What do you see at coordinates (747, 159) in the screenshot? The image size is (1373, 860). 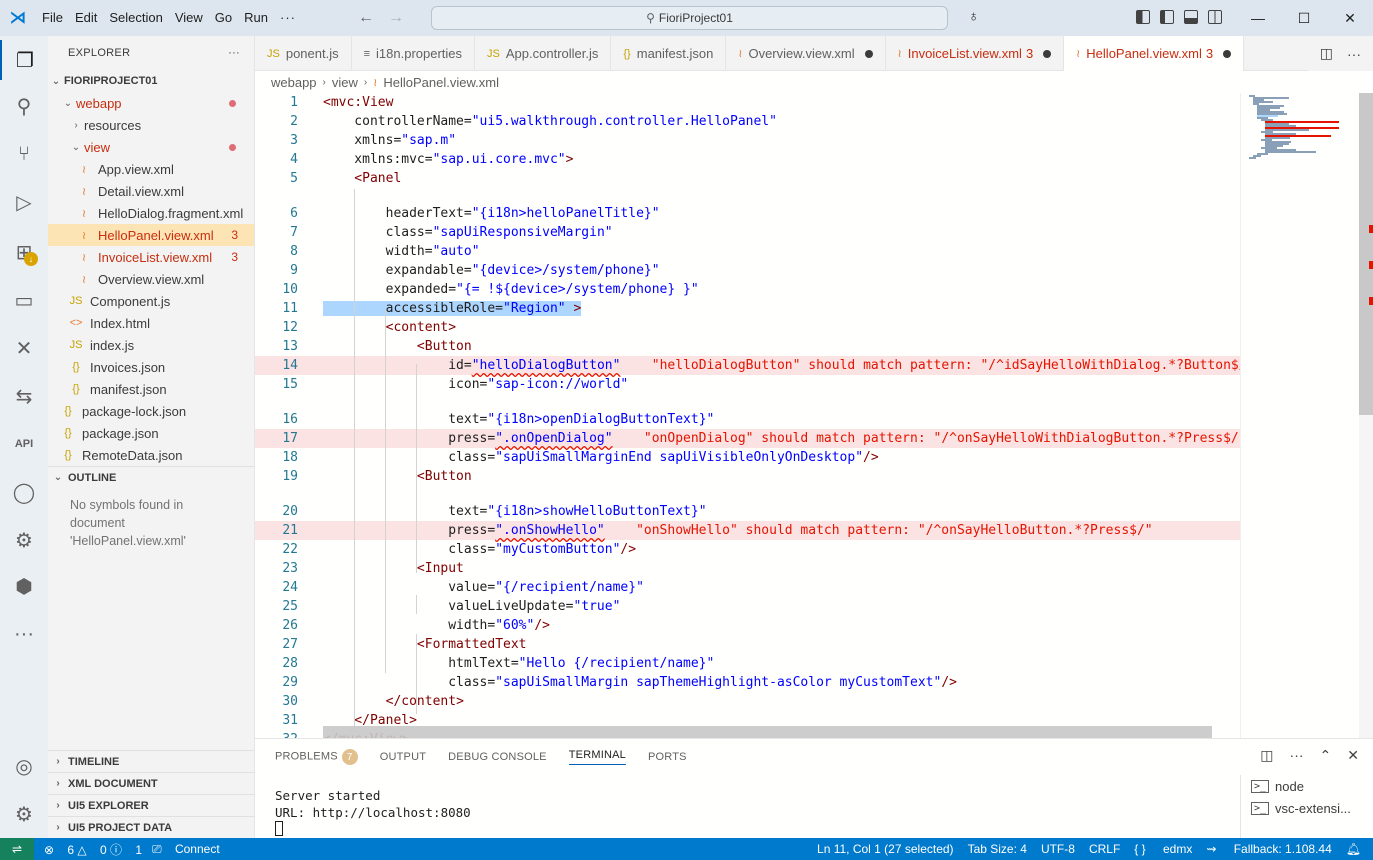 I see `code-line: 4 xmlns:mvc="sap.ui.core.mvc">` at bounding box center [747, 159].